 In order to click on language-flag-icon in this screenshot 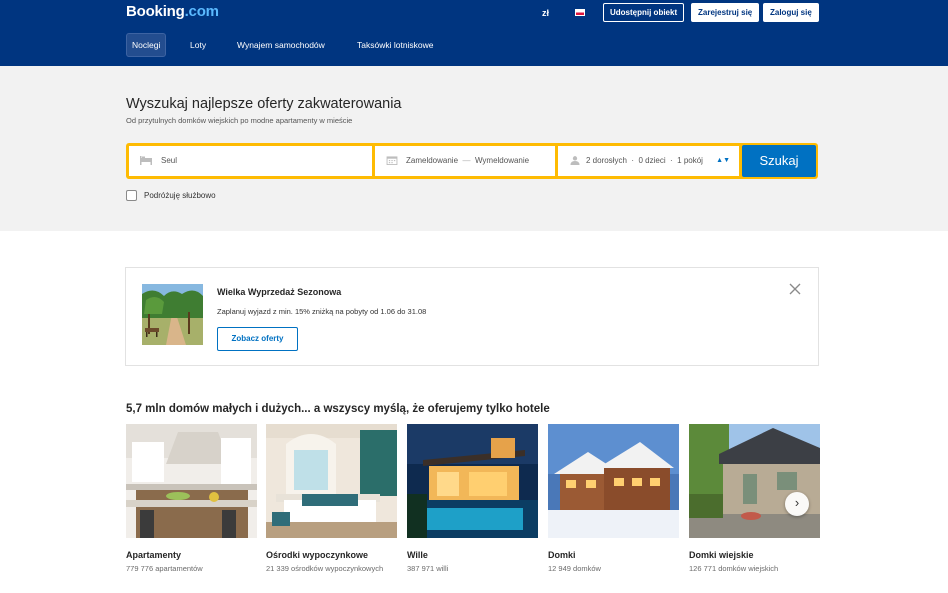, I will do `click(580, 12)`.